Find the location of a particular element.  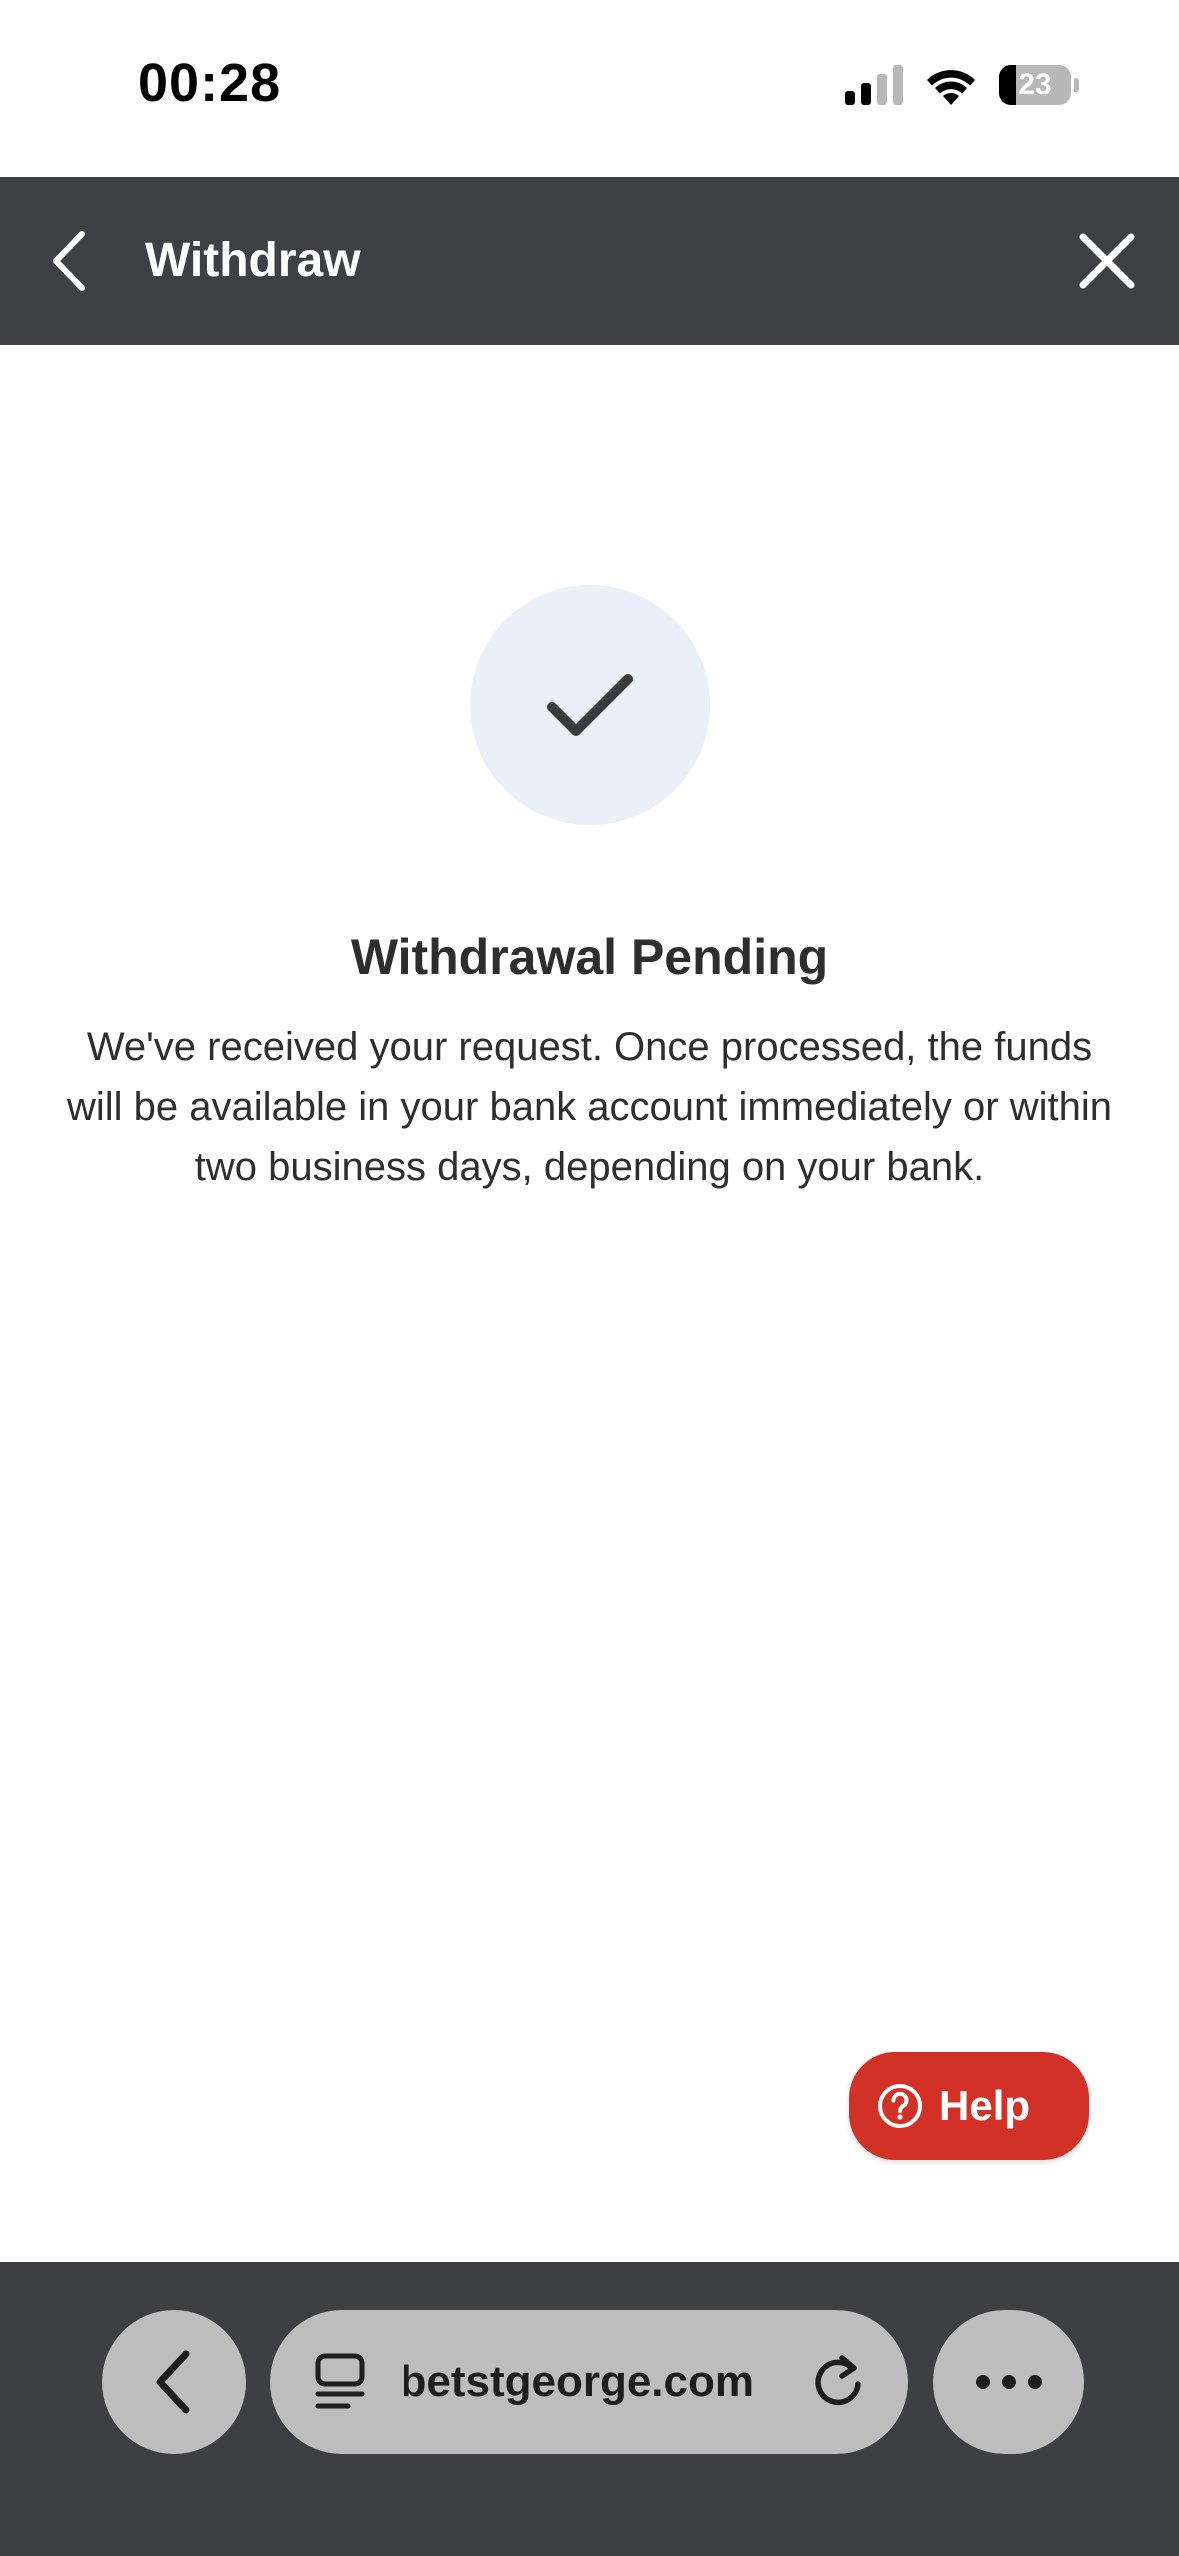

help-label: Help is located at coordinates (985, 2105).